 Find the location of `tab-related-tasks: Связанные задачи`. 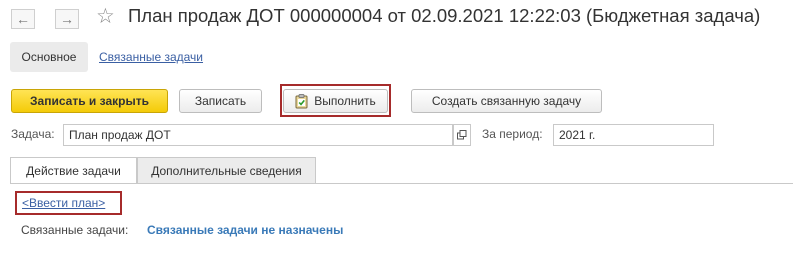

tab-related-tasks: Связанные задачи is located at coordinates (151, 57).